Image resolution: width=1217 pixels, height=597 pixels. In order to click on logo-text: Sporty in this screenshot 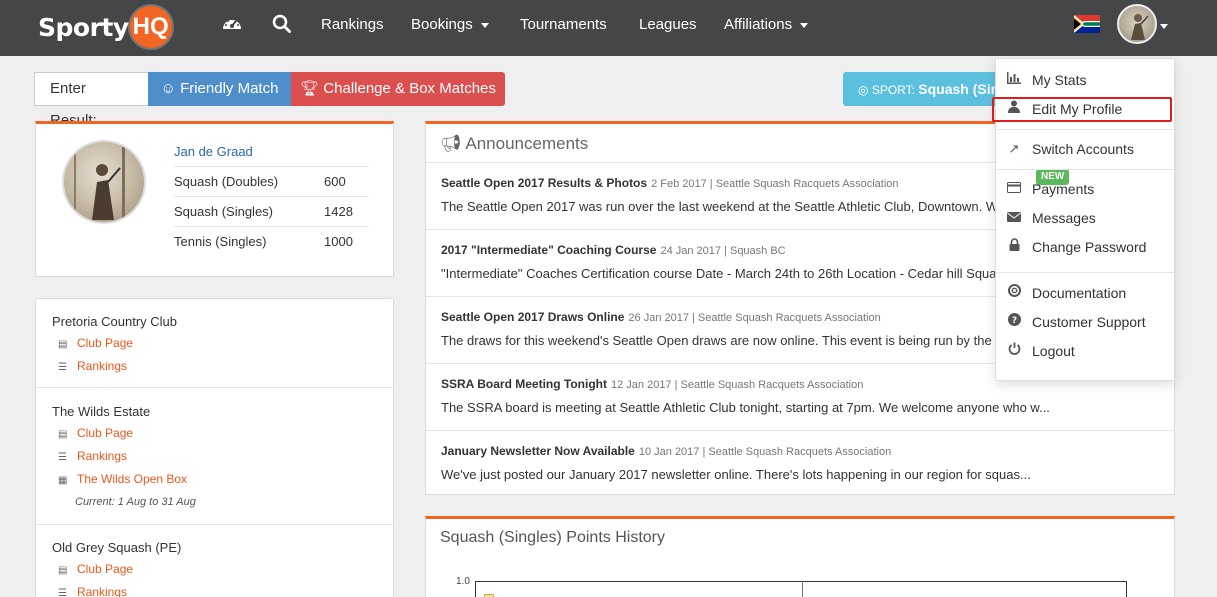, I will do `click(83, 27)`.